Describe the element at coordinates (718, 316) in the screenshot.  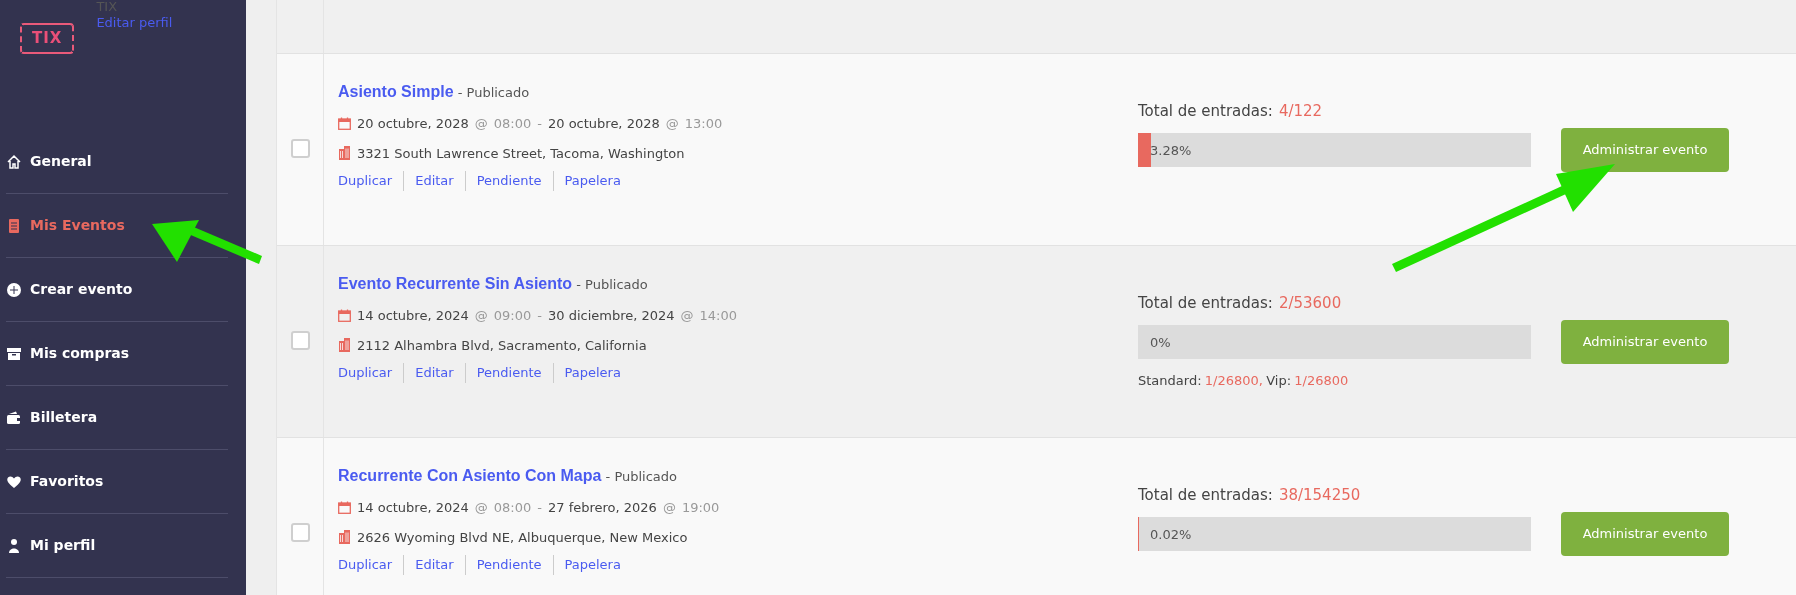
I see `event-time: 14:00` at that location.